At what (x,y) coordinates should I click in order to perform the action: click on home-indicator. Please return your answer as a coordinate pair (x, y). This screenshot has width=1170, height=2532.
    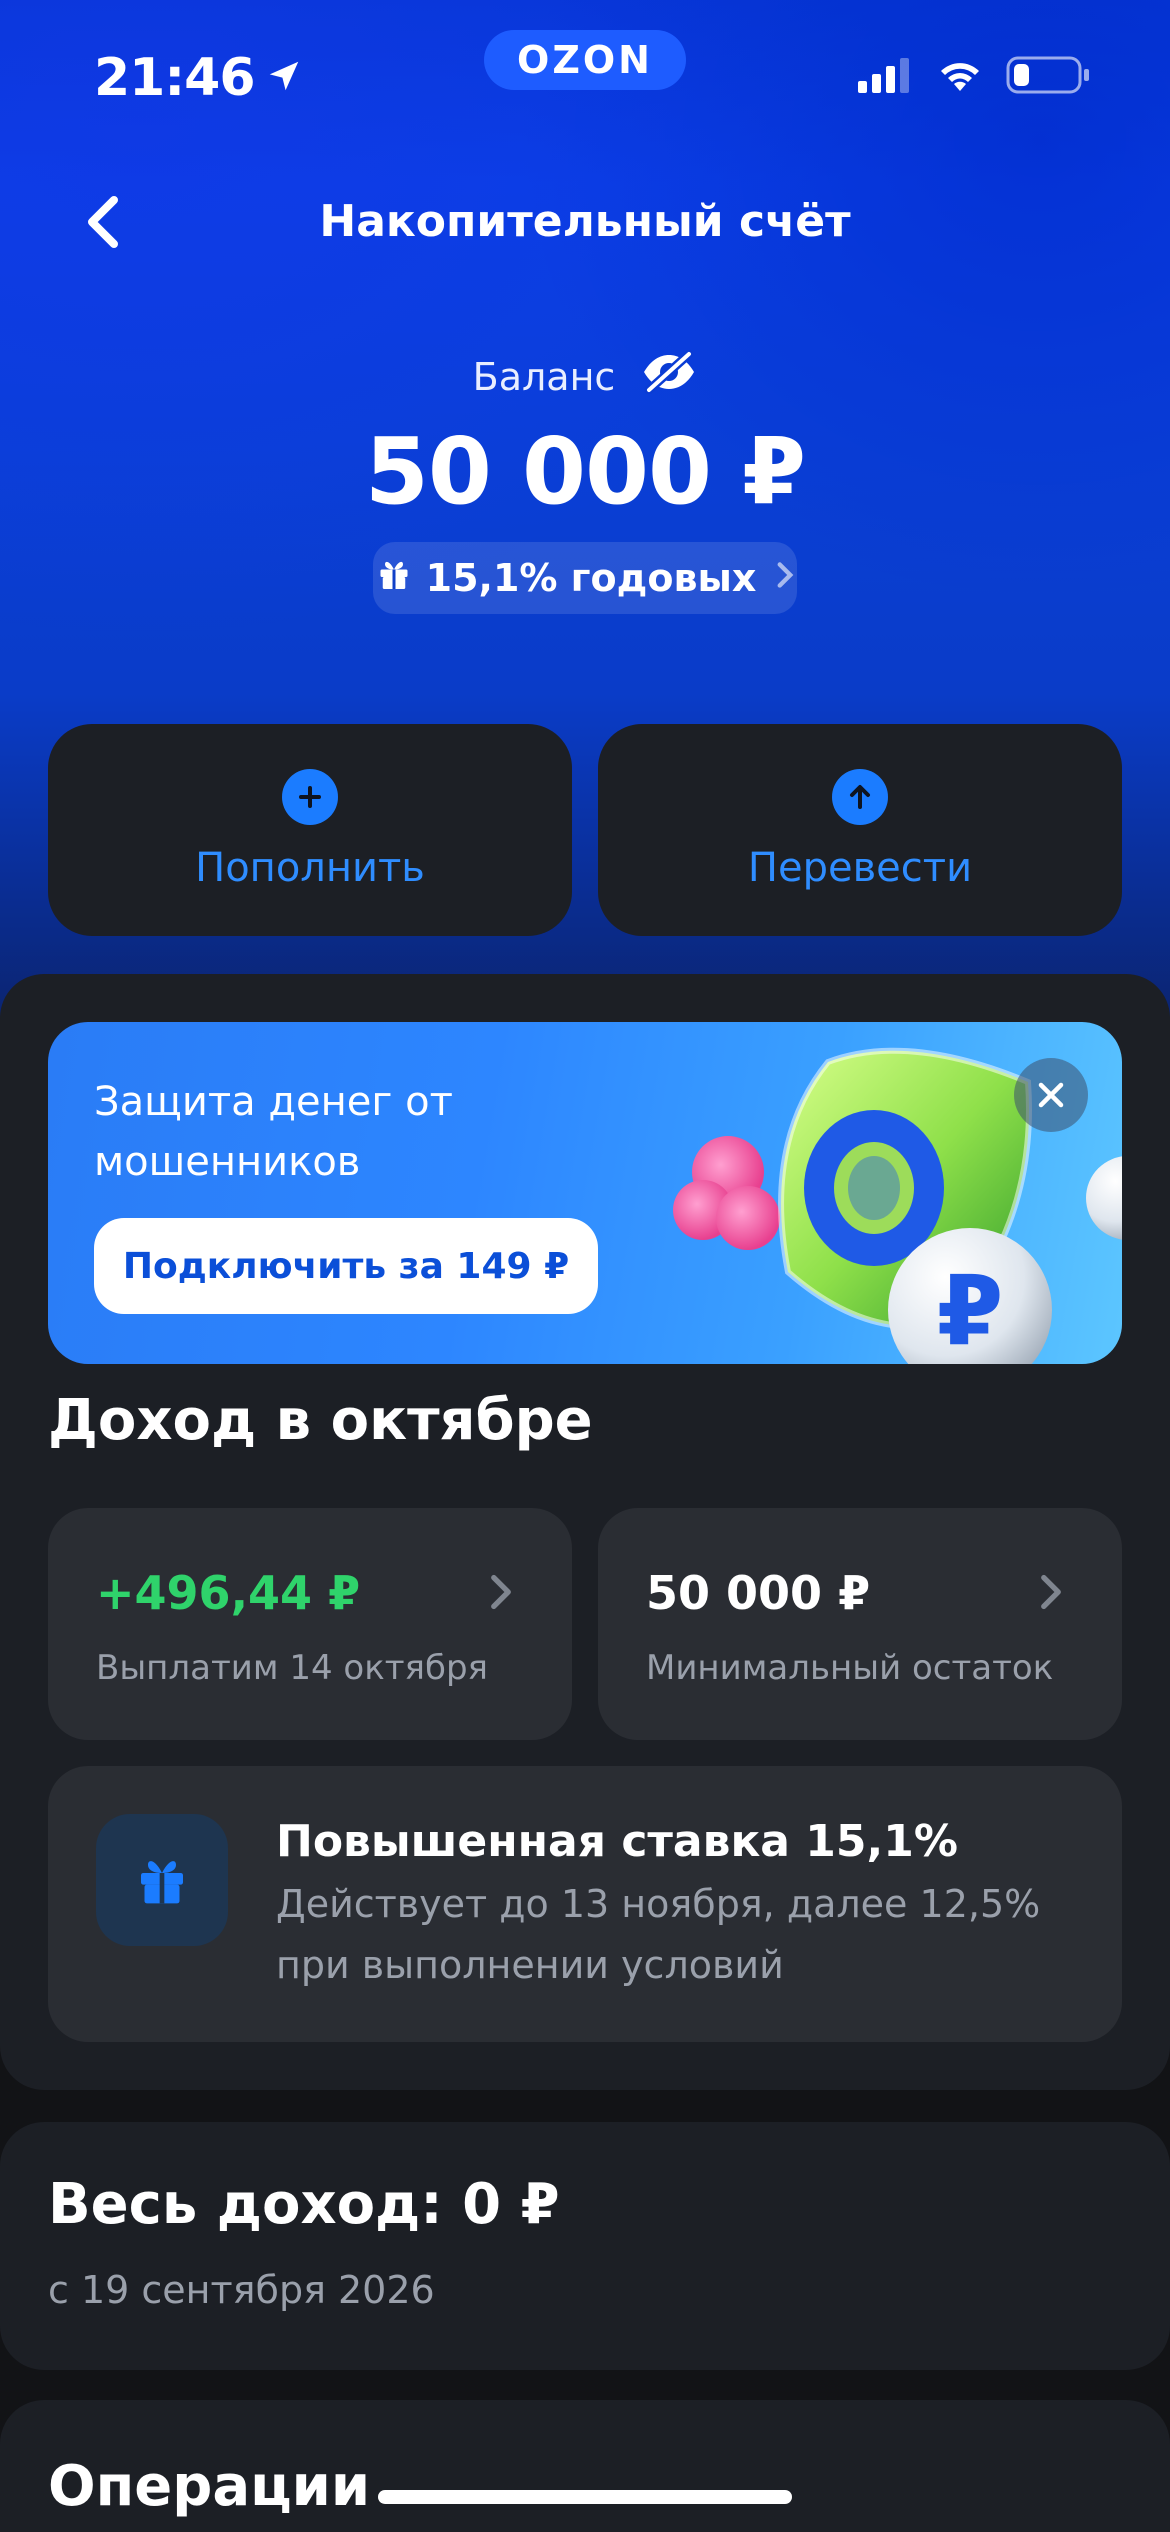
    Looking at the image, I should click on (585, 2497).